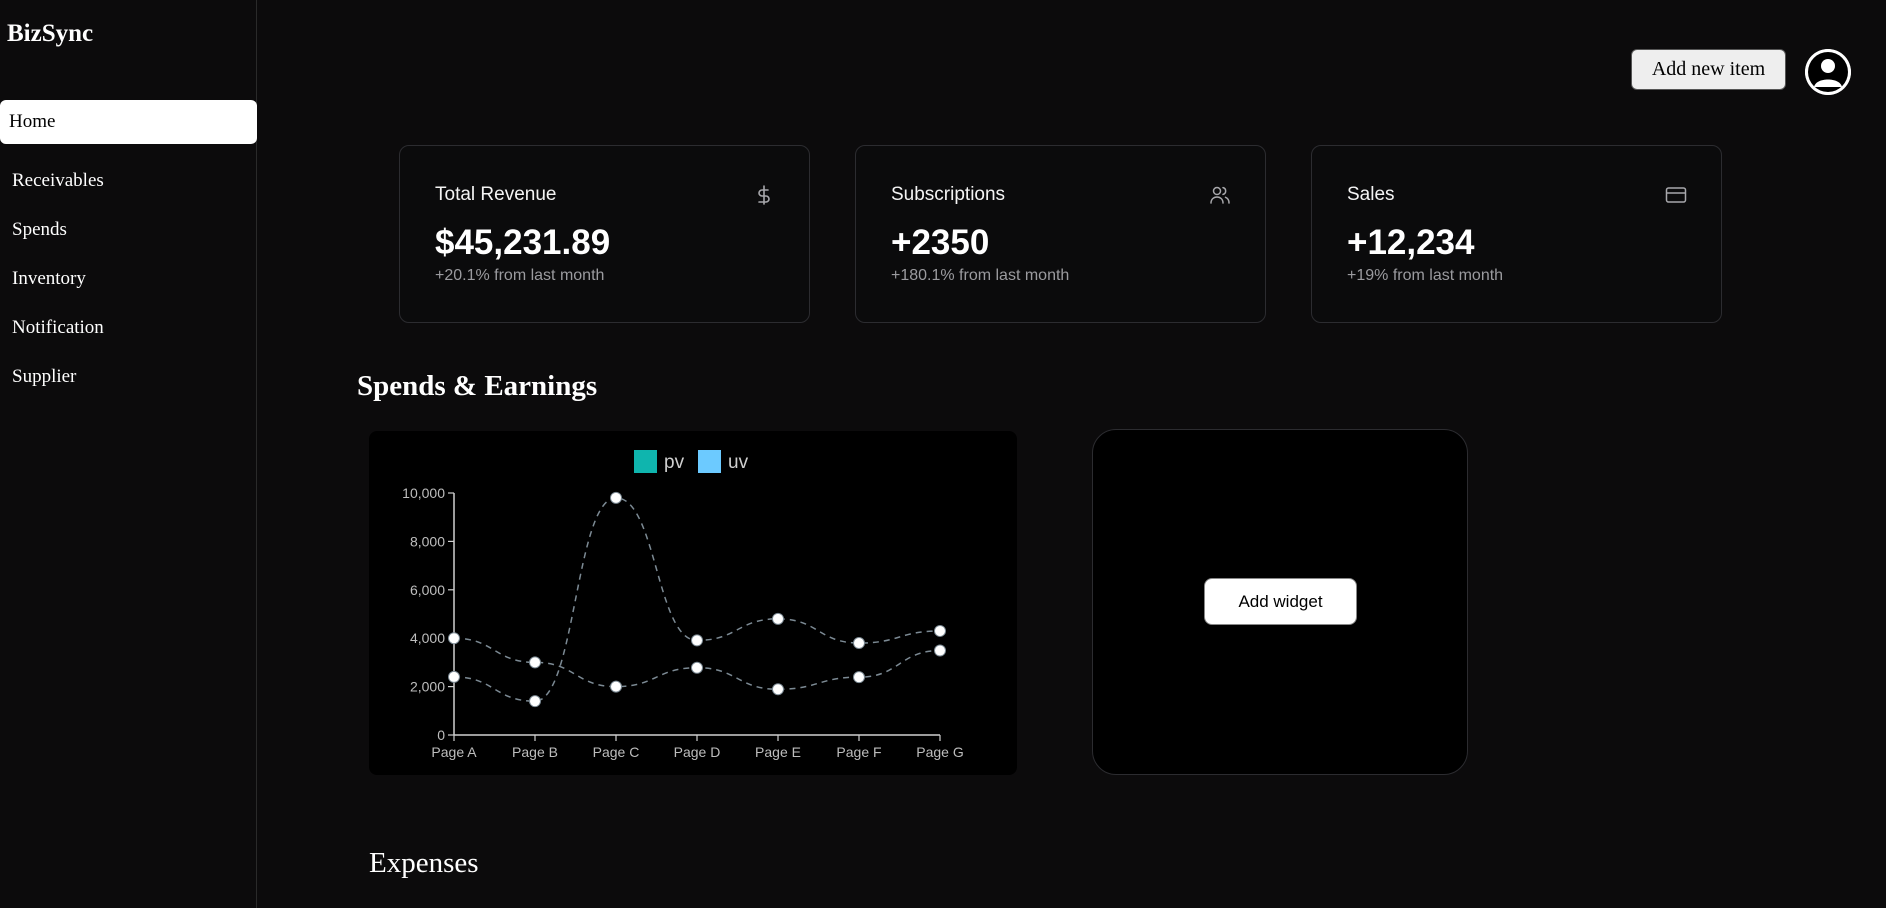 The height and width of the screenshot is (908, 1886). What do you see at coordinates (520, 275) in the screenshot?
I see `stat-change: +20.1% from last month` at bounding box center [520, 275].